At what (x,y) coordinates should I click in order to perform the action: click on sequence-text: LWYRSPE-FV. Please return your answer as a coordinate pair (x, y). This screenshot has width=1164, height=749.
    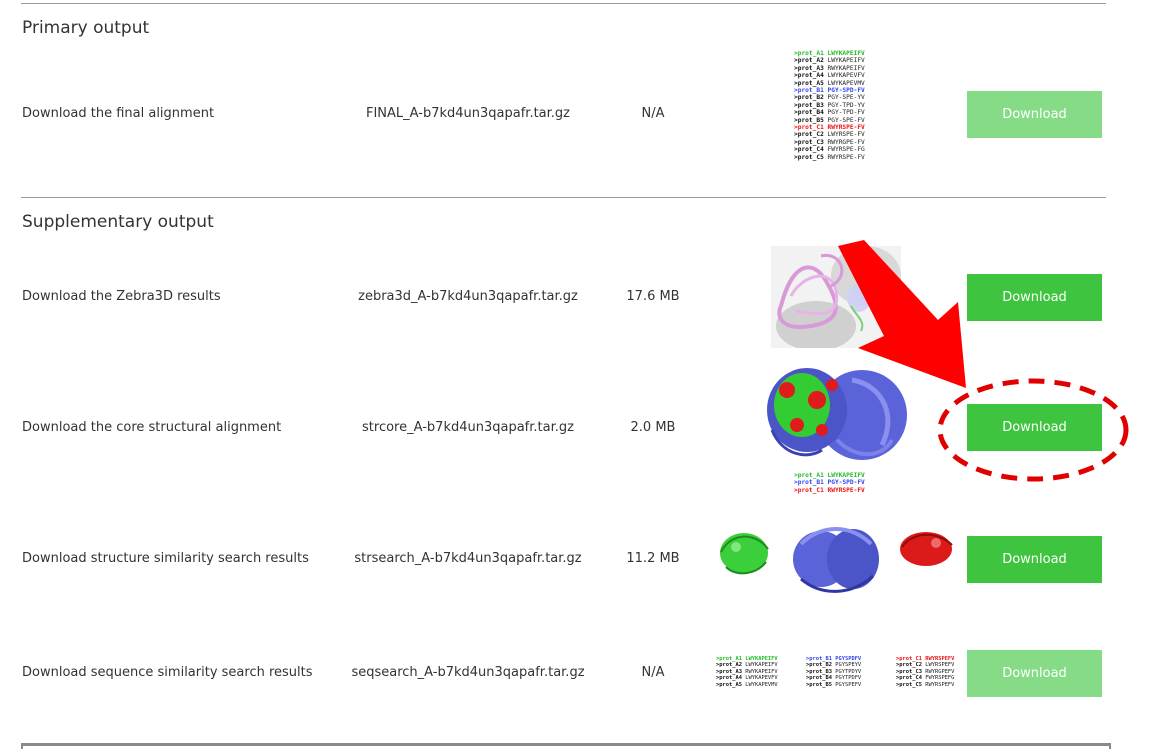
    Looking at the image, I should click on (846, 135).